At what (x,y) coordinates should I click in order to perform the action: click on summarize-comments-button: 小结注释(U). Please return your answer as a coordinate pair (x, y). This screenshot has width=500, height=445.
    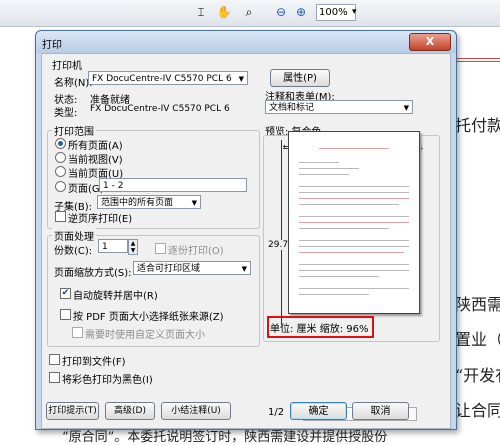
    Looking at the image, I should click on (196, 411).